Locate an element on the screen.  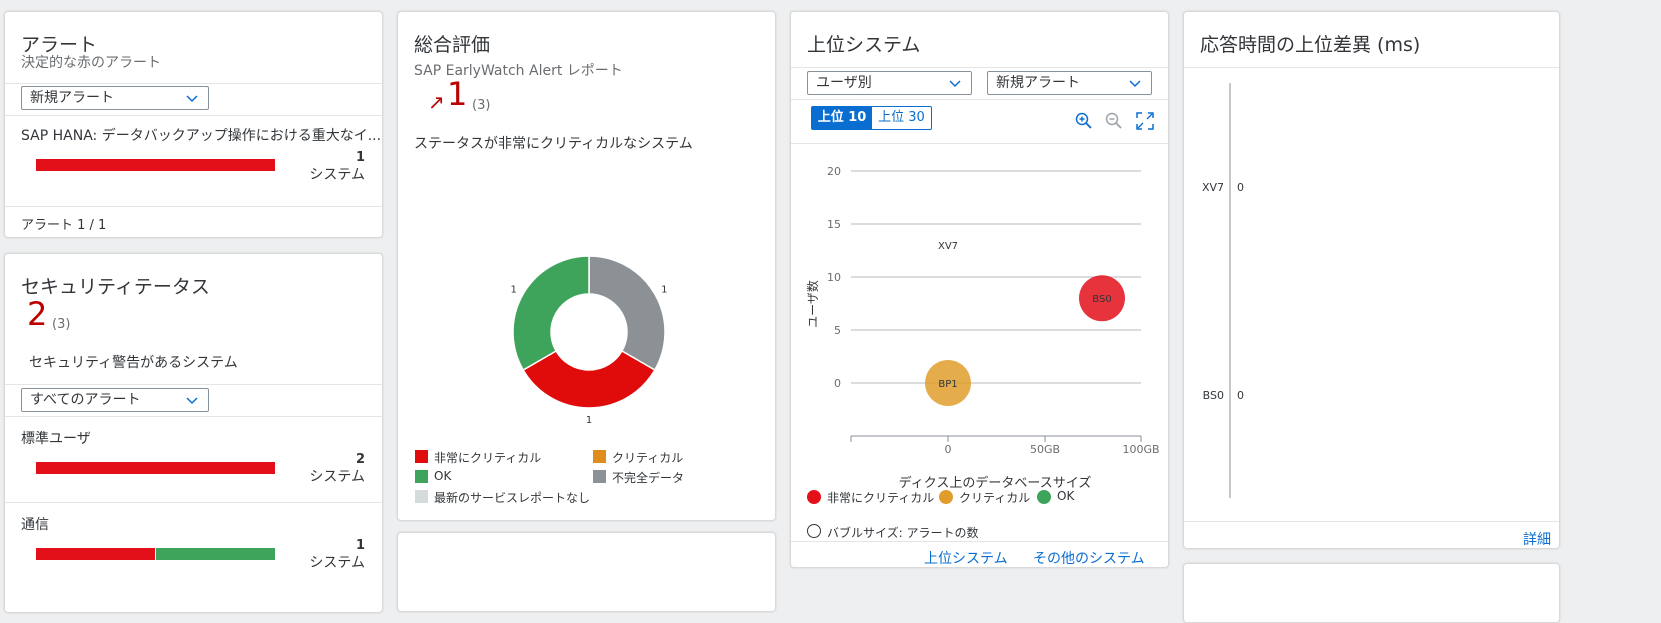
y-tick-label: 20 is located at coordinates (834, 171).